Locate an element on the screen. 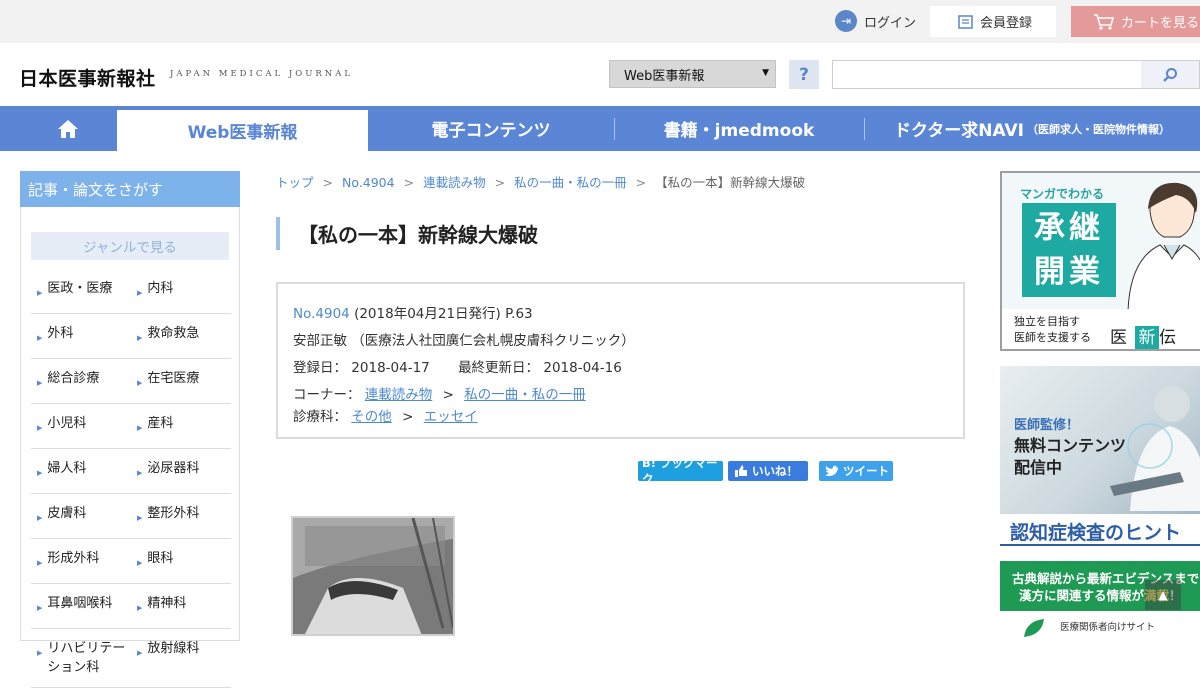 The width and height of the screenshot is (1200, 688). ad1-line1: 独立を目指す is located at coordinates (1047, 321).